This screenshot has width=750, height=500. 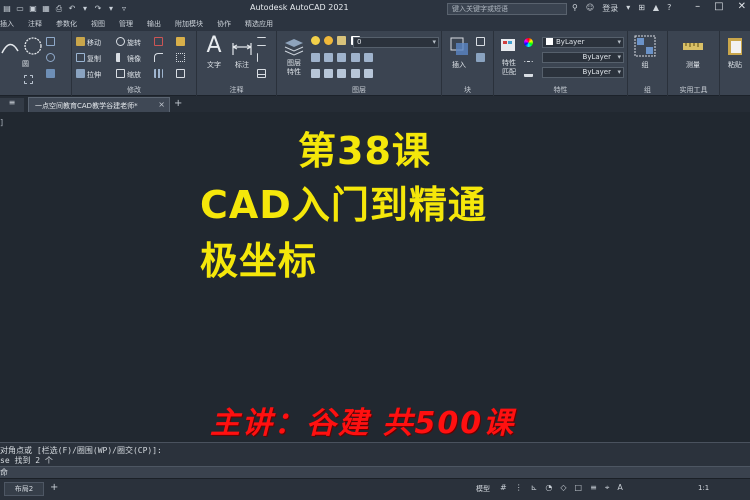 I want to click on print-icon: ⎙, so click(x=59, y=9).